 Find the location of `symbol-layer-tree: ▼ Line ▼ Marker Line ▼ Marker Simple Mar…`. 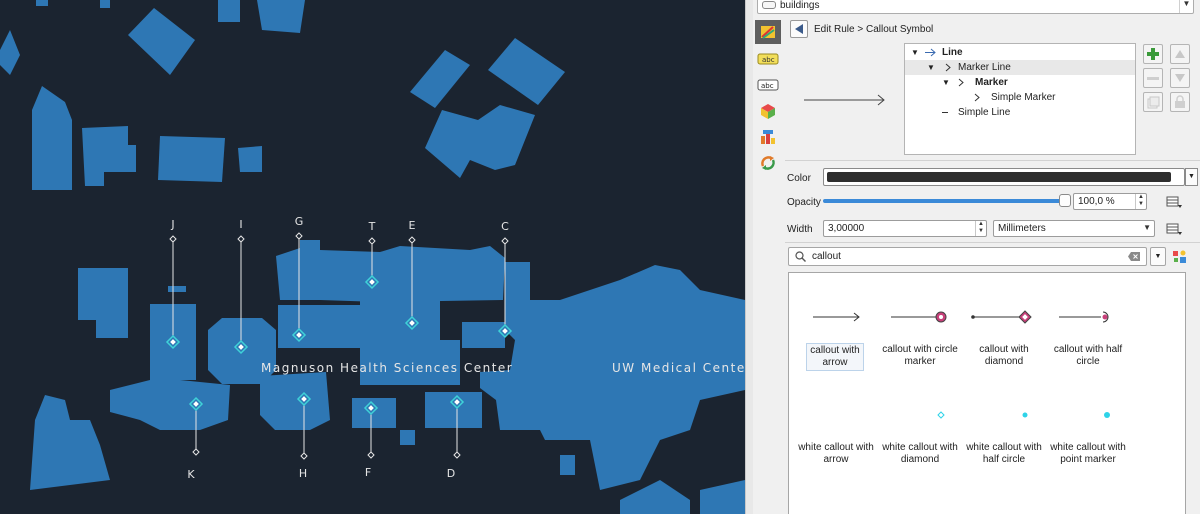

symbol-layer-tree: ▼ Line ▼ Marker Line ▼ Marker Simple Mar… is located at coordinates (1020, 99).